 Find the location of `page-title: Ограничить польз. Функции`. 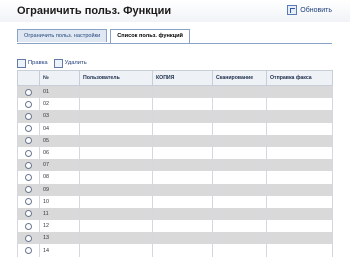

page-title: Ограничить польз. Функции is located at coordinates (94, 11).